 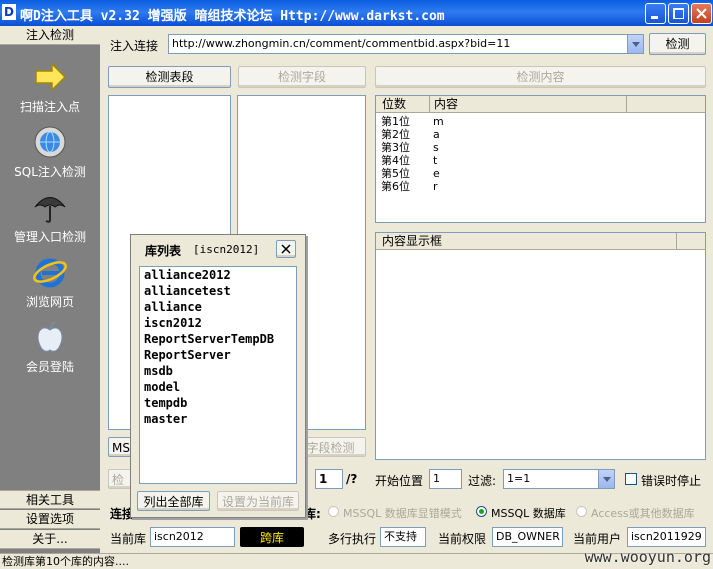 I want to click on user-field: iscn2011929, so click(x=666, y=537).